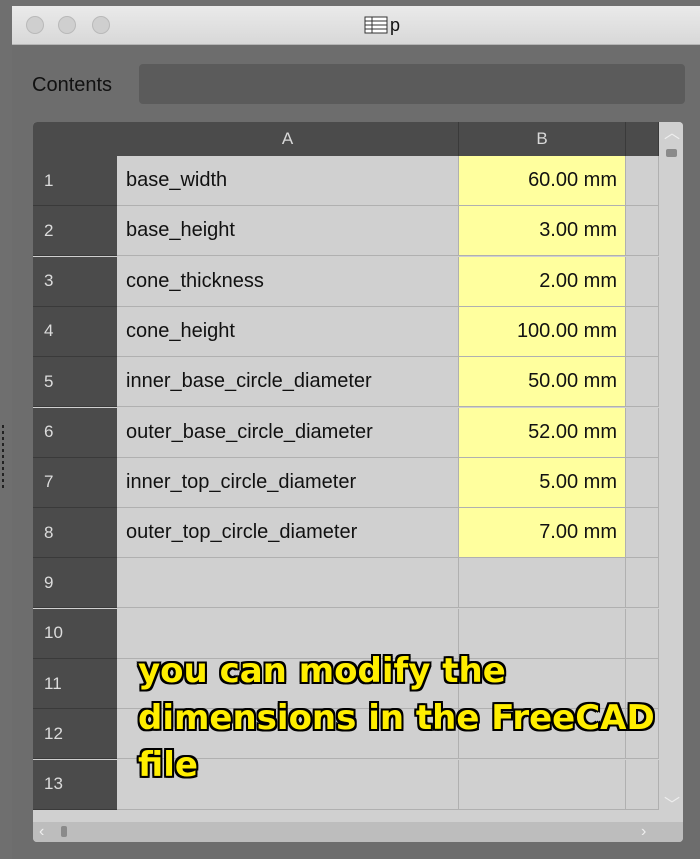 This screenshot has width=700, height=859. Describe the element at coordinates (72, 85) in the screenshot. I see `contents-label: Contents` at that location.